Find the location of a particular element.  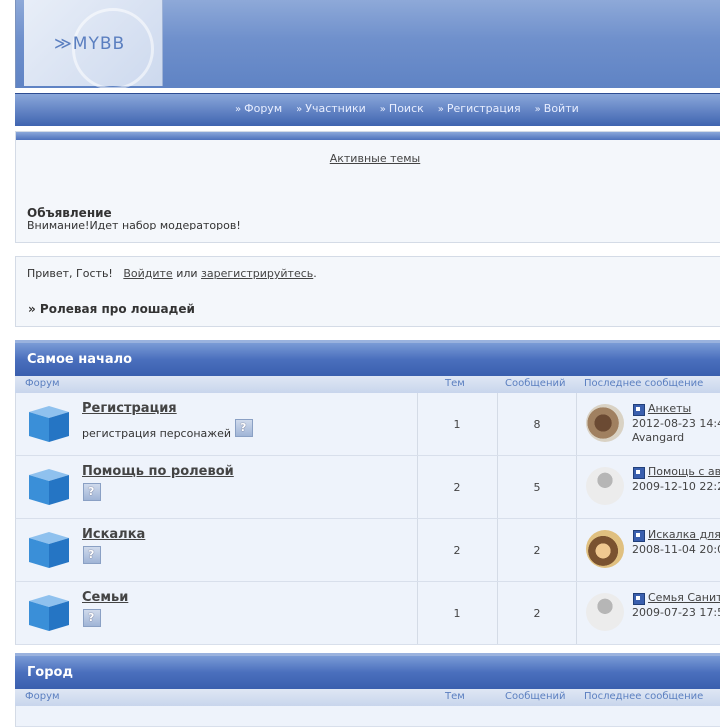

posts-count: 8 is located at coordinates (537, 424).